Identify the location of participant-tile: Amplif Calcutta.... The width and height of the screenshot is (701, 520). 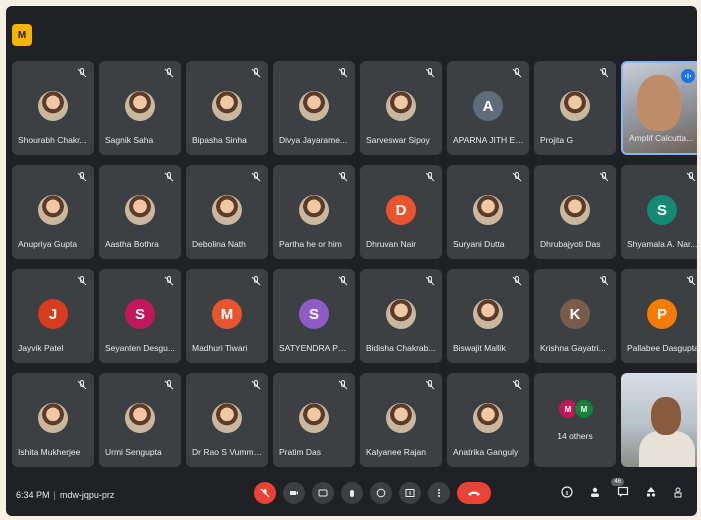
(659, 108).